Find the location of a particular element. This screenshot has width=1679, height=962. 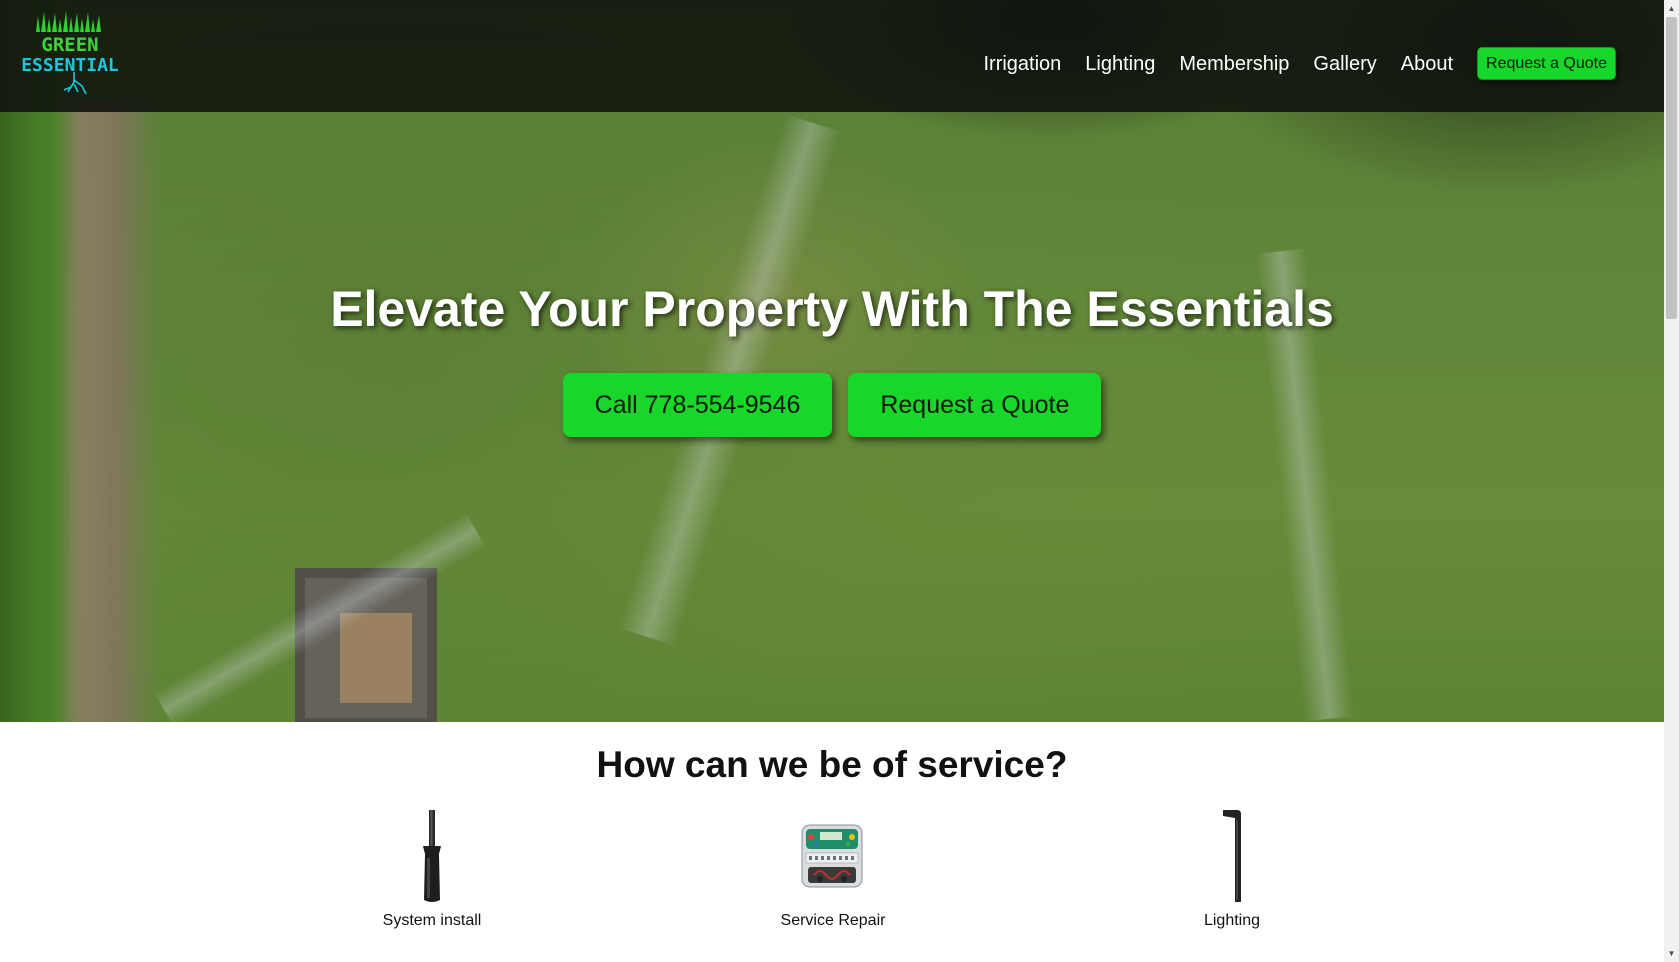

service-card-system-install: System install is located at coordinates (432, 869).